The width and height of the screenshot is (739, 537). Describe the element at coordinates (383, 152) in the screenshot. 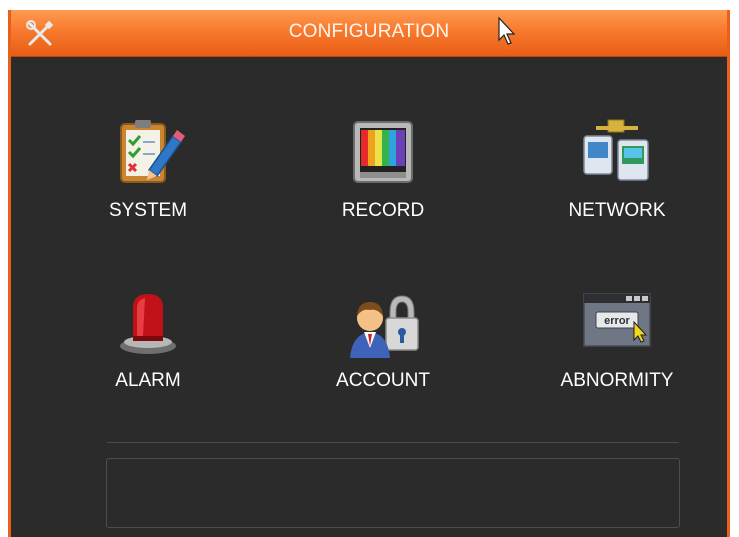

I see `color-bars-monitor-icon` at that location.